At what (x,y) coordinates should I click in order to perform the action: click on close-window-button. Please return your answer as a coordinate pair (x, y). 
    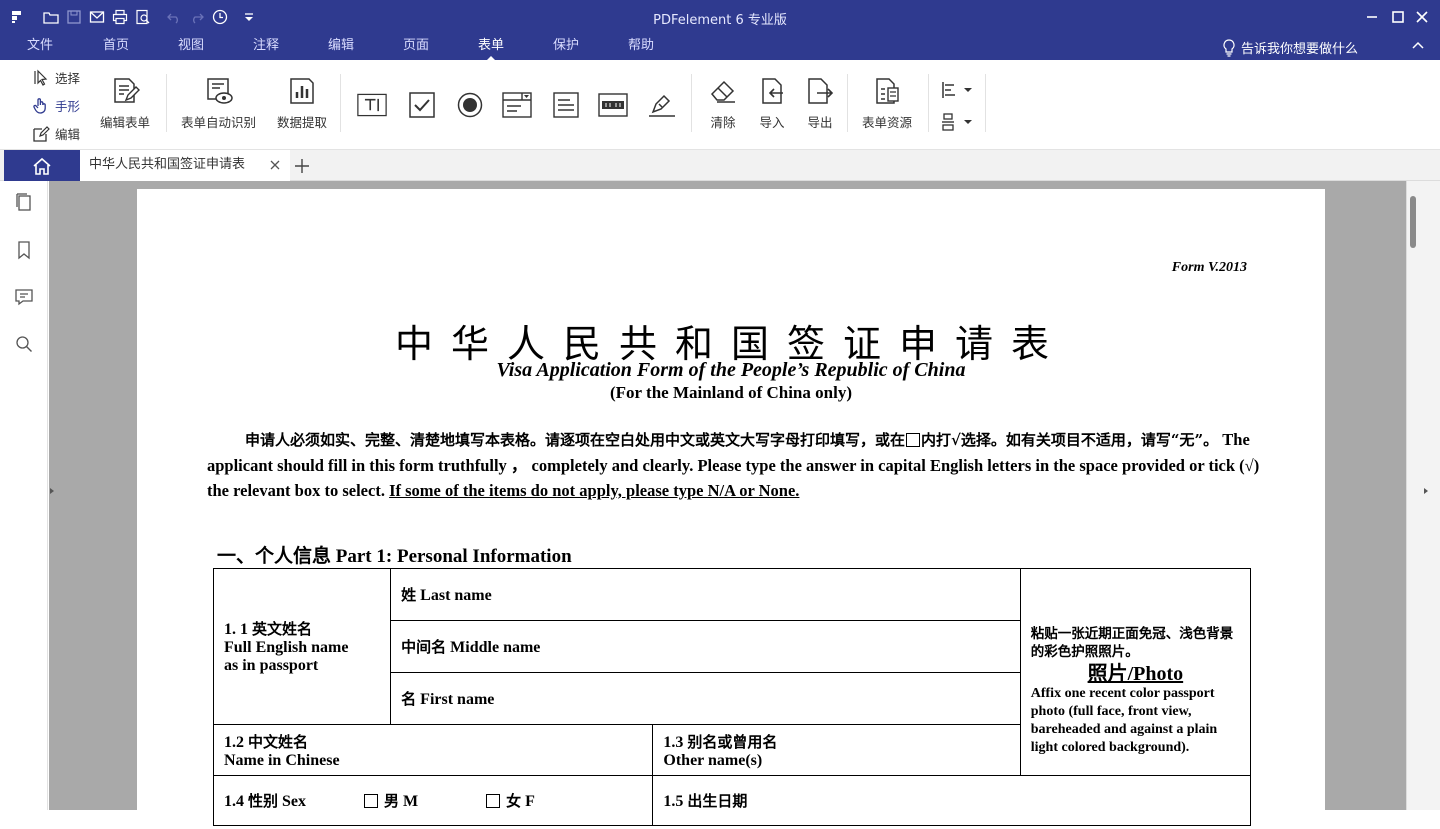
    Looking at the image, I should click on (1422, 17).